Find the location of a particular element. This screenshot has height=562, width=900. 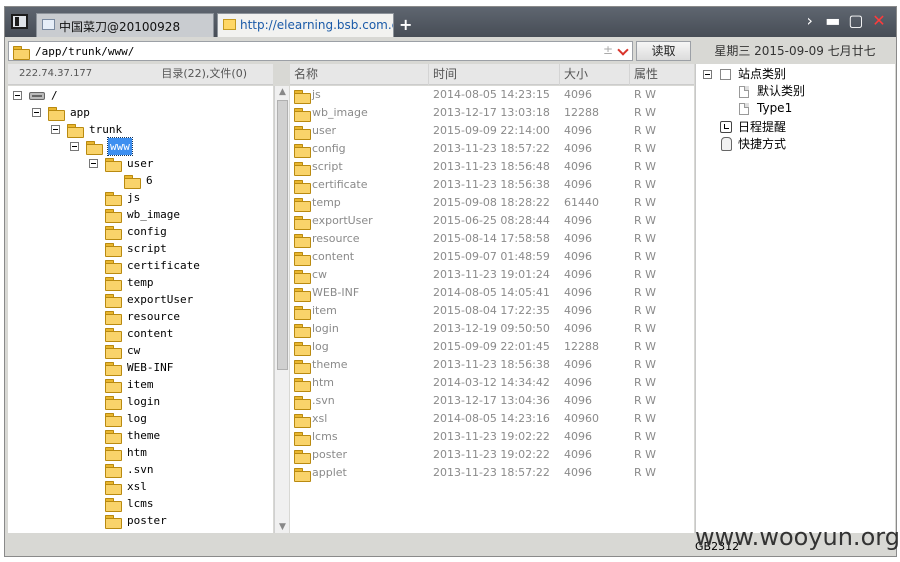

tree-item-label: theme is located at coordinates (144, 435).